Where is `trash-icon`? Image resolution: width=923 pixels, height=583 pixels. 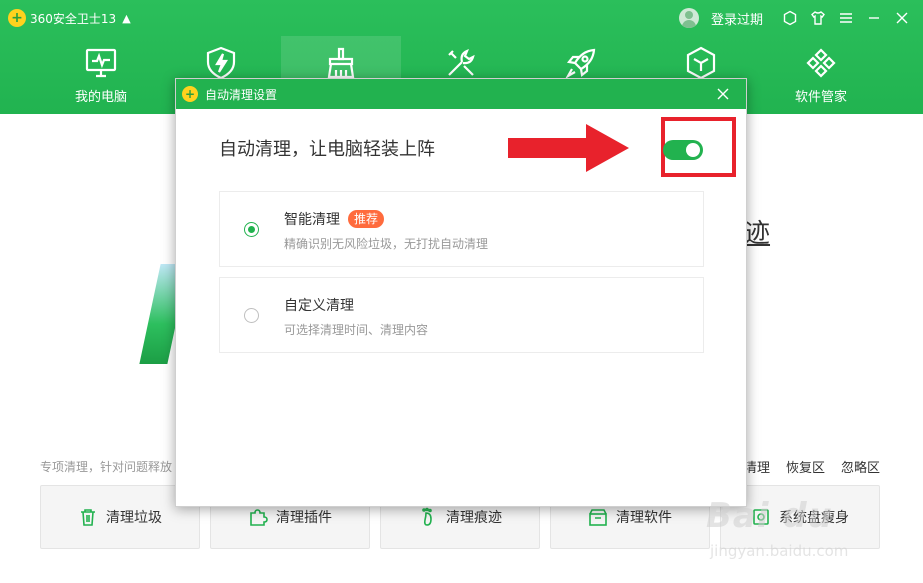 trash-icon is located at coordinates (88, 517).